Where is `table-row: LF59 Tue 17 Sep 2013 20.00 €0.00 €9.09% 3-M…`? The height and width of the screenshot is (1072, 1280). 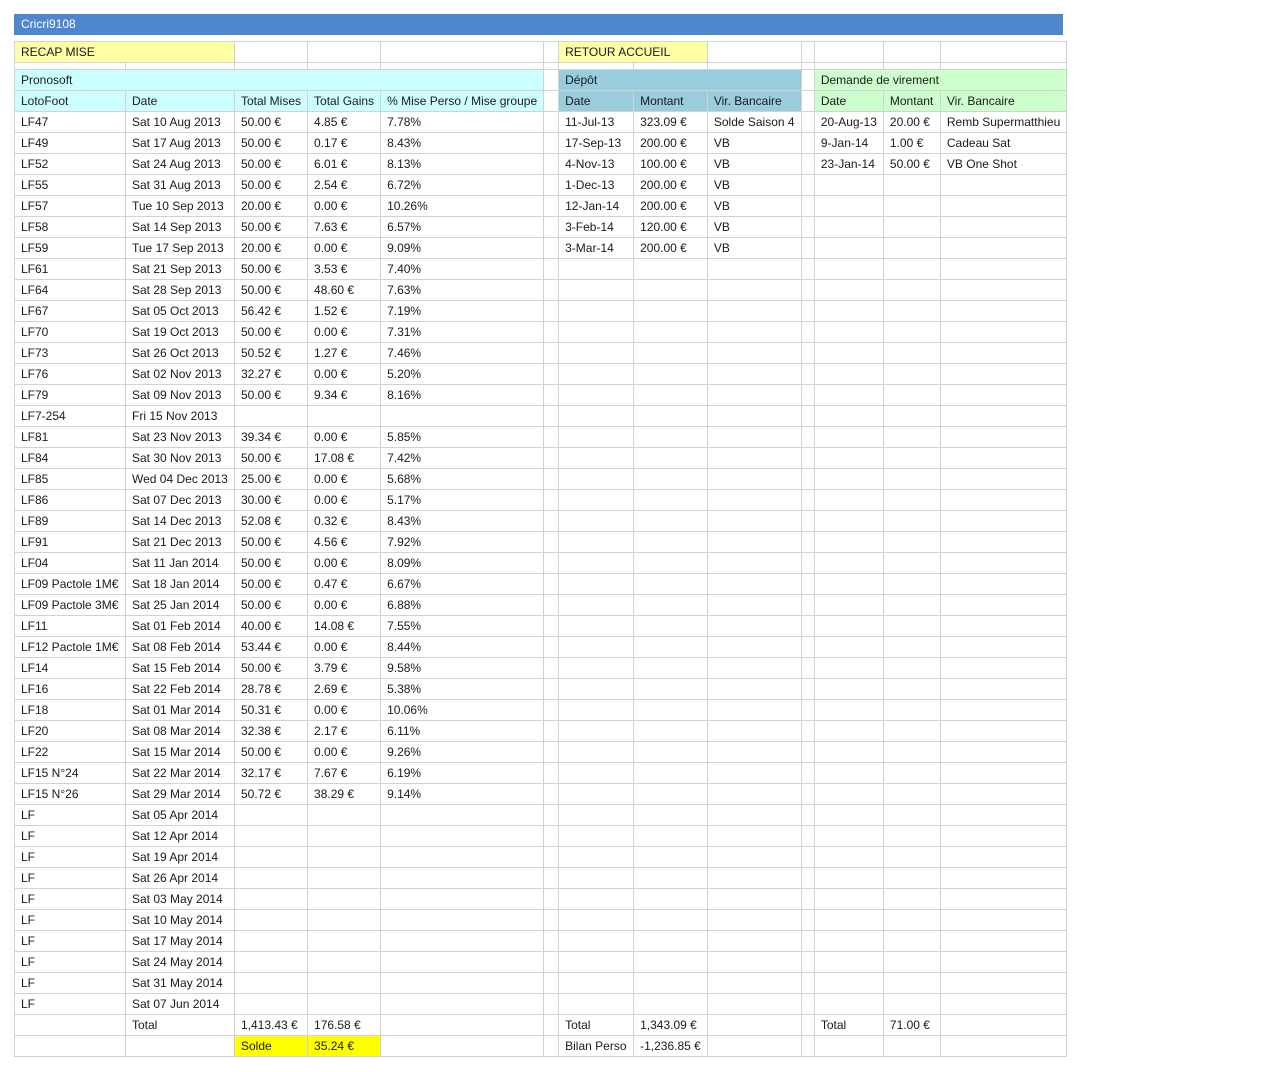 table-row: LF59 Tue 17 Sep 2013 20.00 €0.00 €9.09% 3-M… is located at coordinates (541, 248).